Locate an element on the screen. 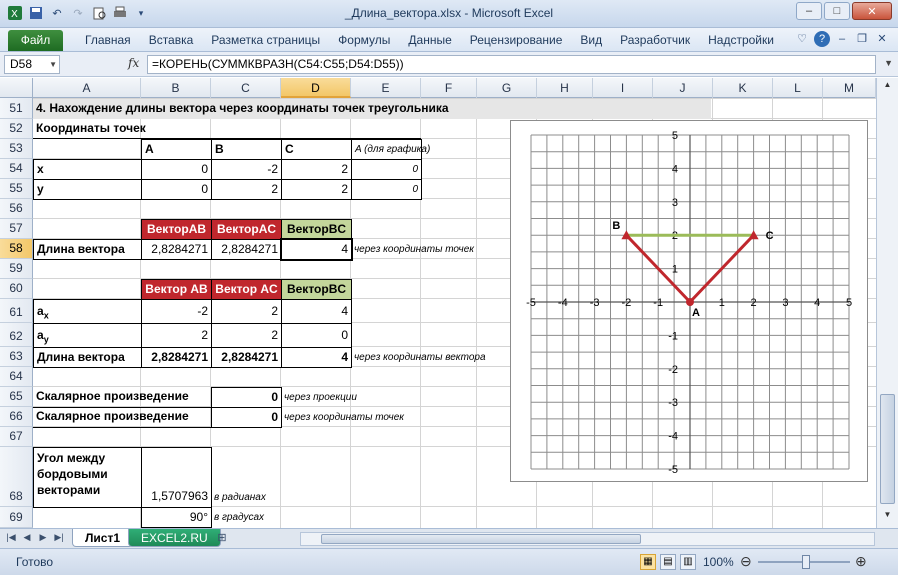 The width and height of the screenshot is (898, 575). tab-data: Данные is located at coordinates (429, 40).